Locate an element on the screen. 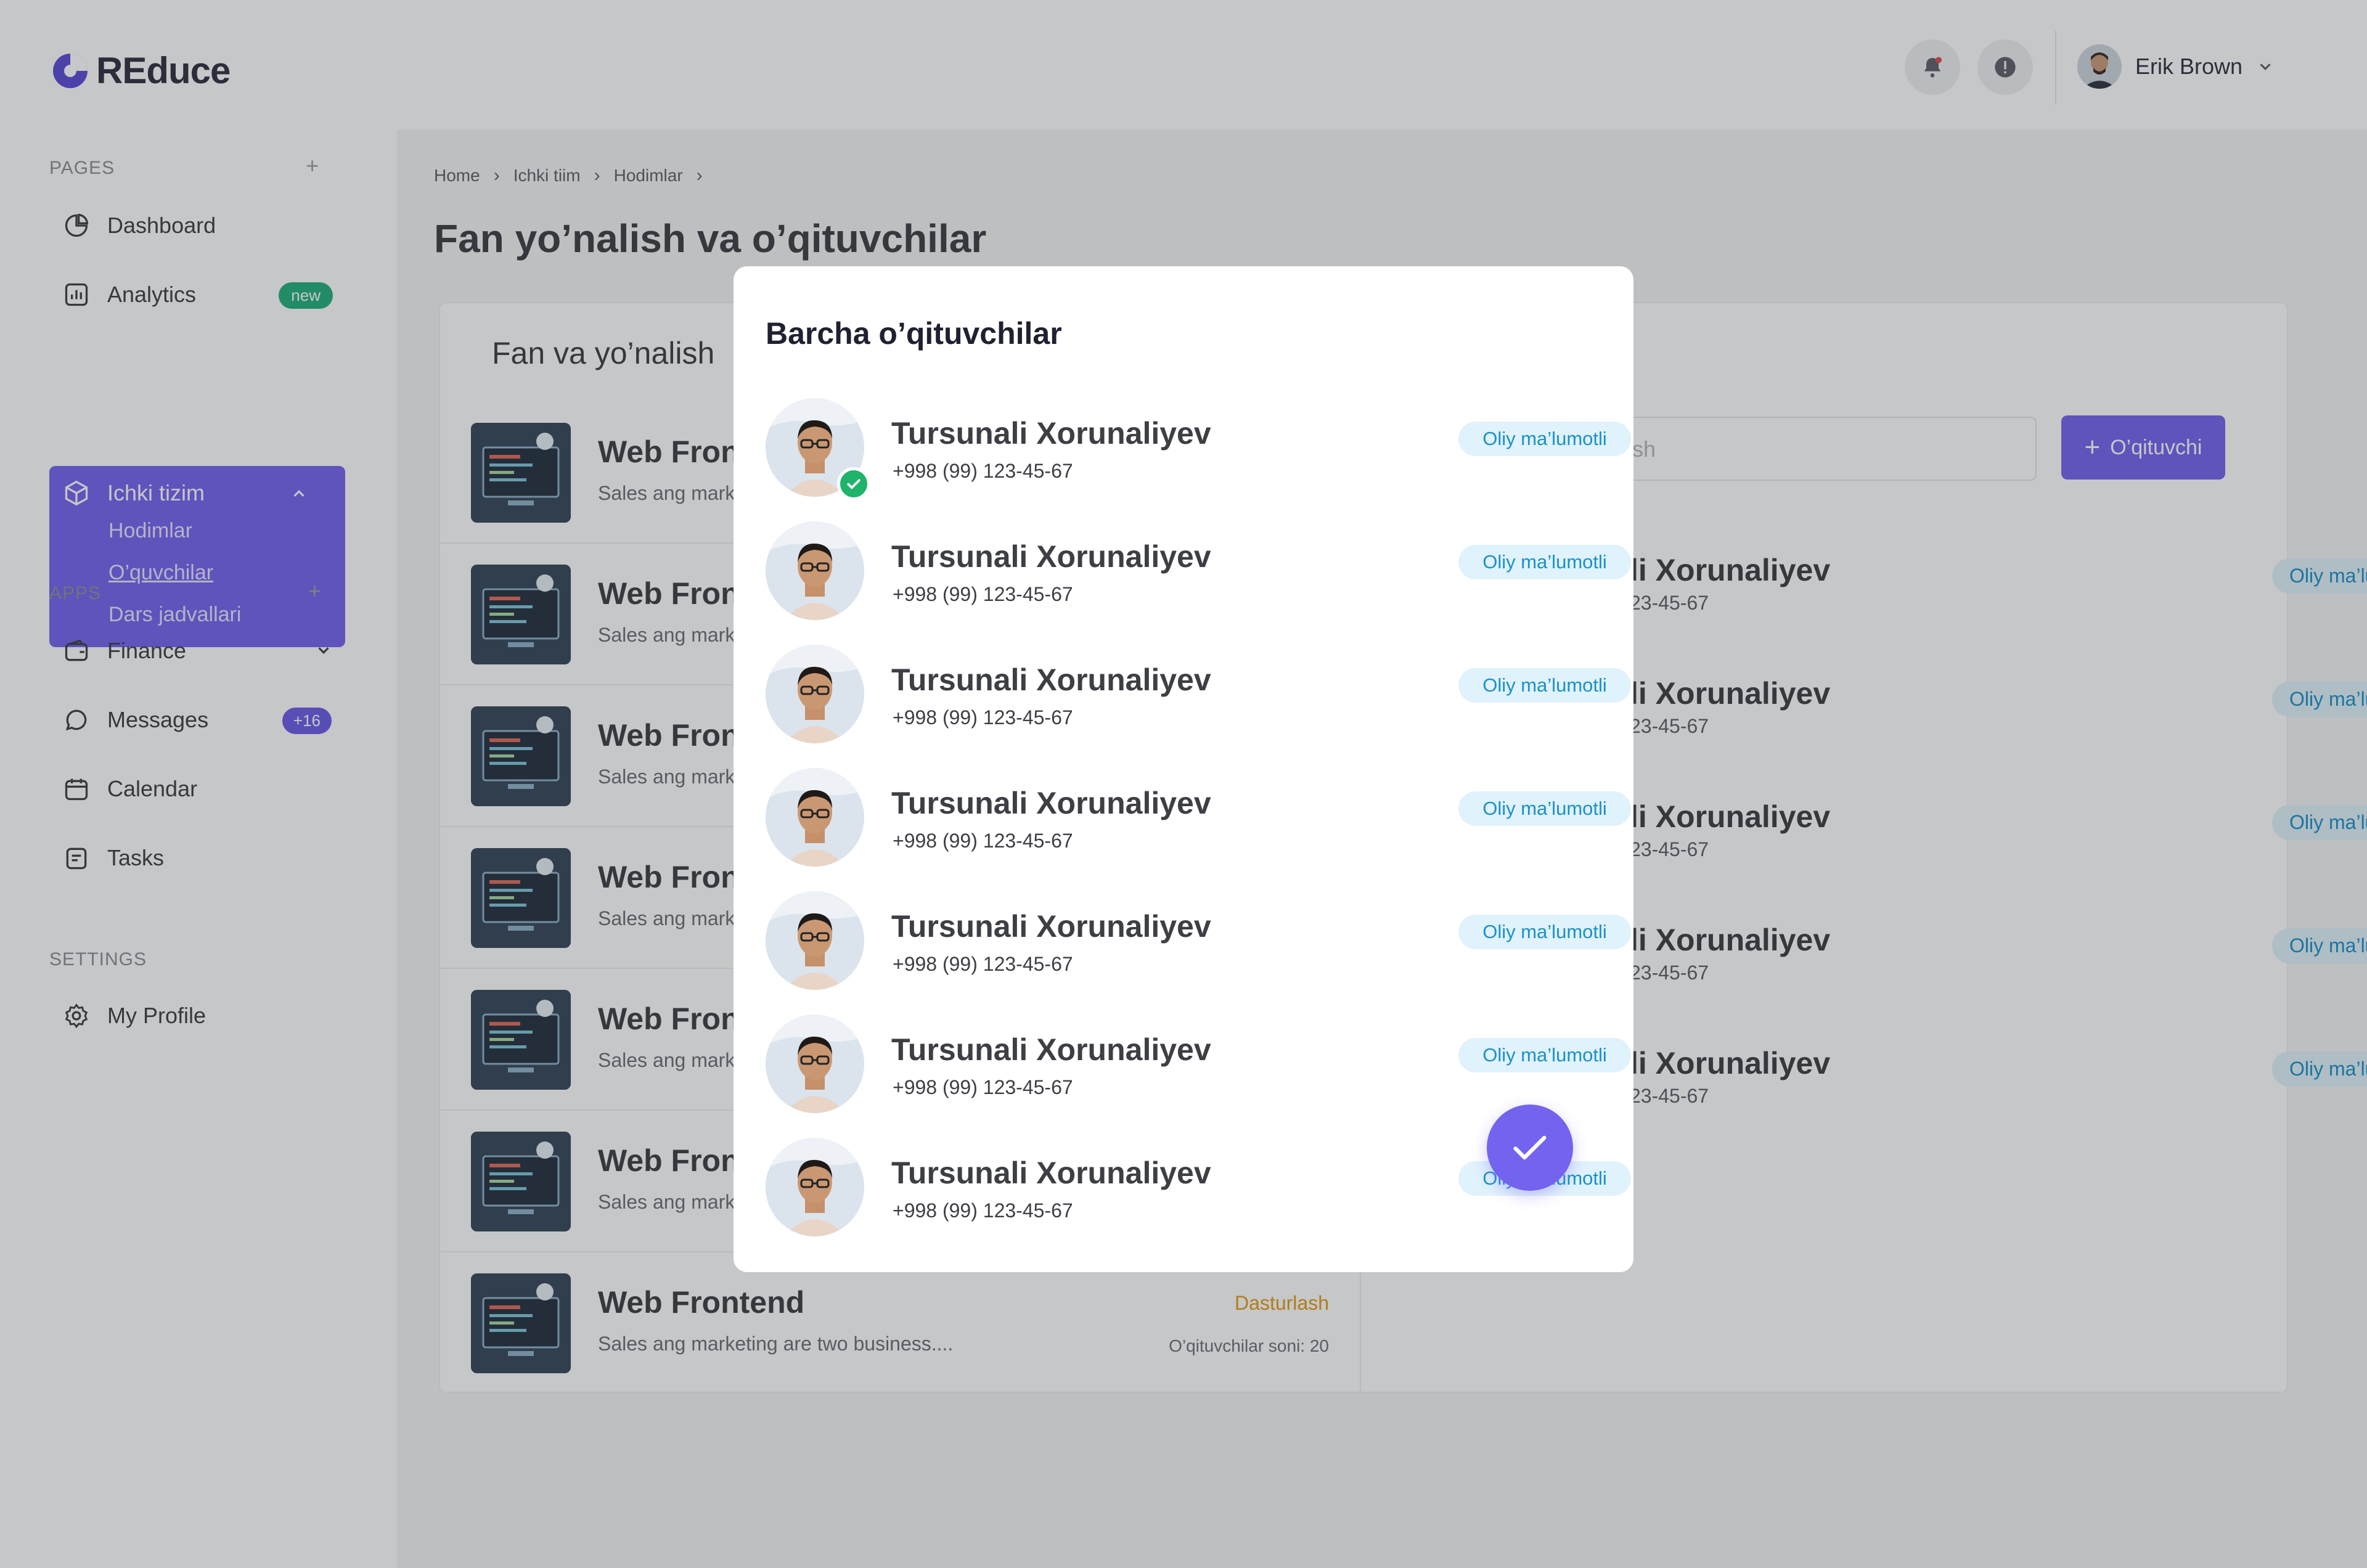 Image resolution: width=2367 pixels, height=1568 pixels. check-icon is located at coordinates (1530, 1147).